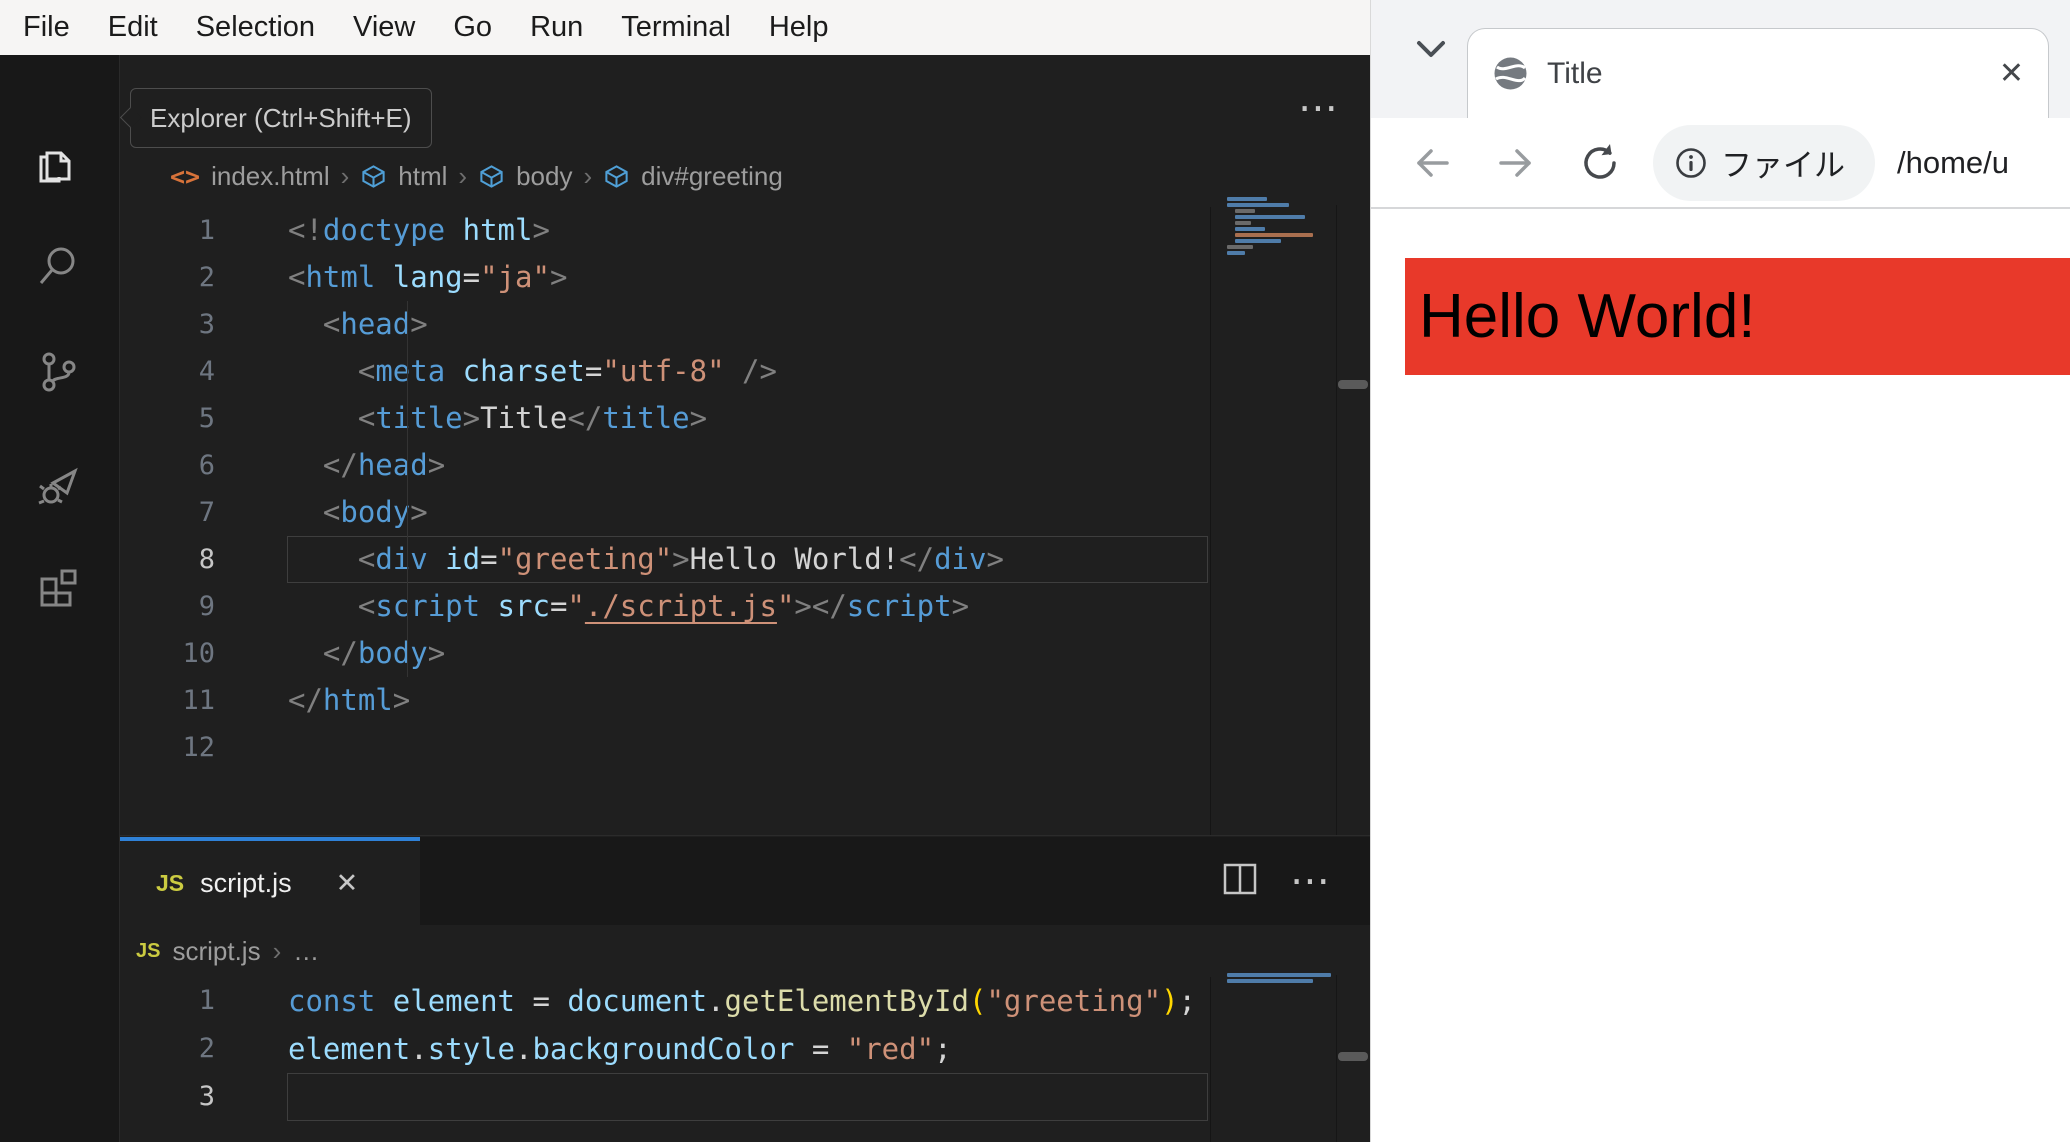 The image size is (2070, 1142). Describe the element at coordinates (206, 465) in the screenshot. I see `line-number: 6` at that location.